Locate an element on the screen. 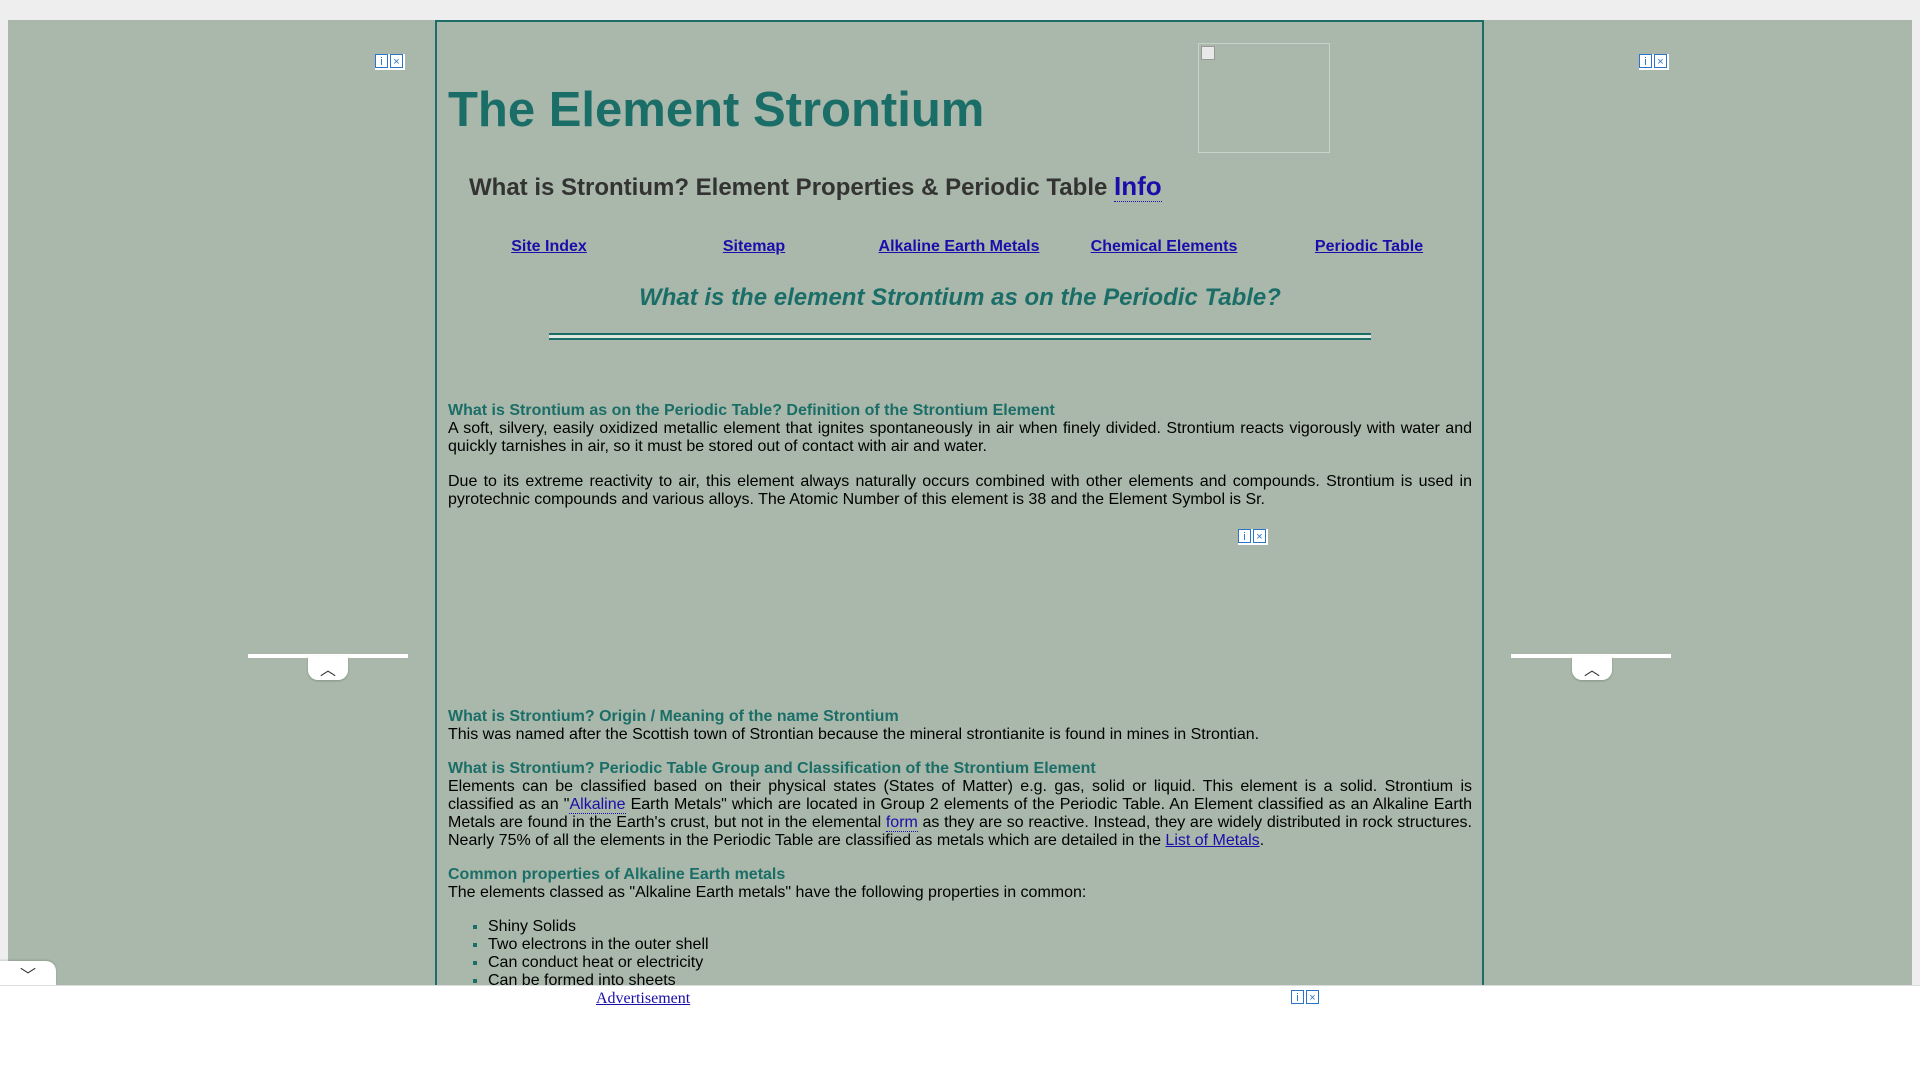 The image size is (1920, 1080). ad-choices-right: i × is located at coordinates (1654, 62).